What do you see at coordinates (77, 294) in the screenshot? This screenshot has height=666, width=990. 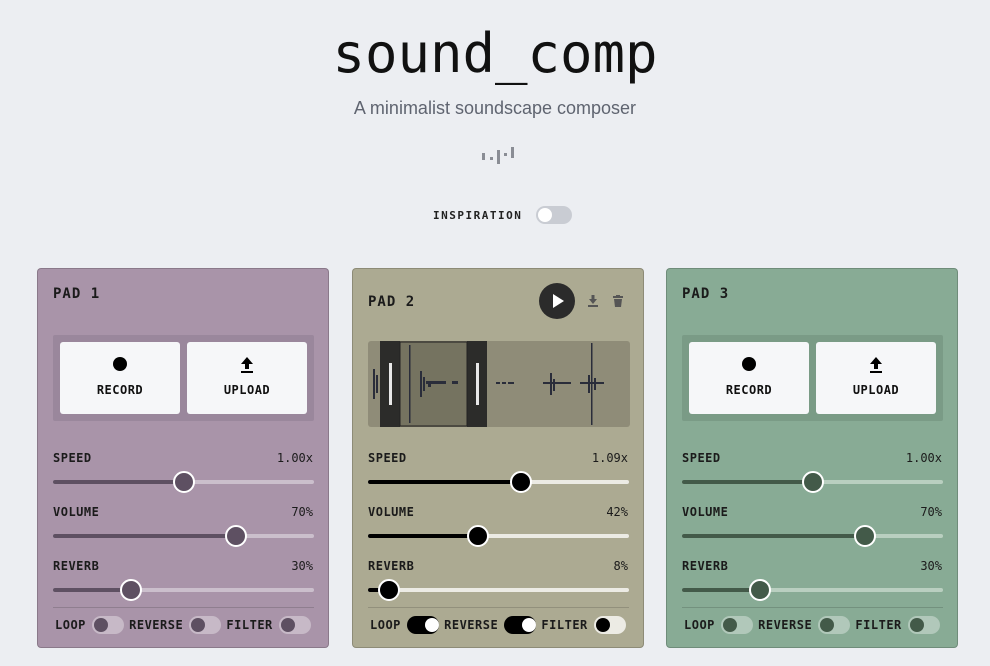 I see `pad-title: PAD 1` at bounding box center [77, 294].